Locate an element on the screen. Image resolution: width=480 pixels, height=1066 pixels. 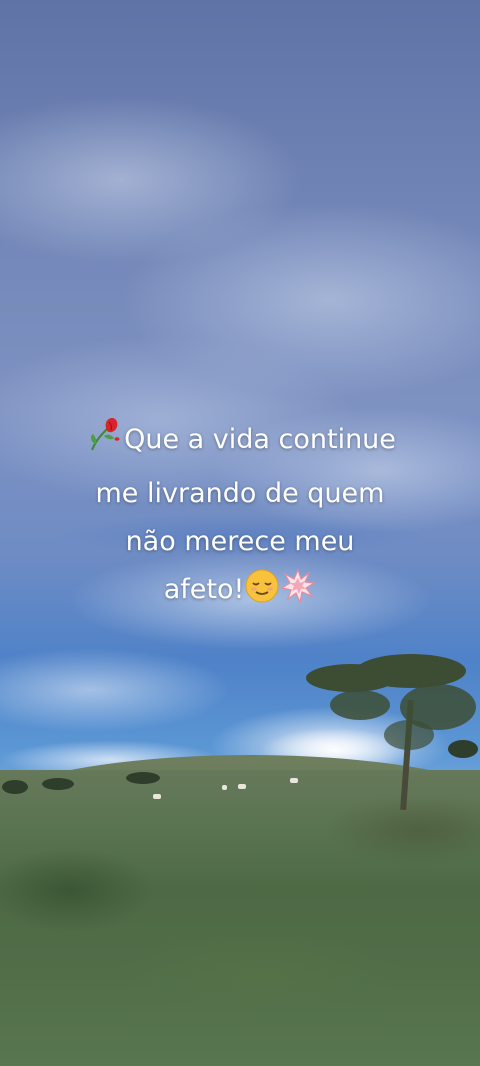
caption-line-4: afeto! is located at coordinates (240, 593).